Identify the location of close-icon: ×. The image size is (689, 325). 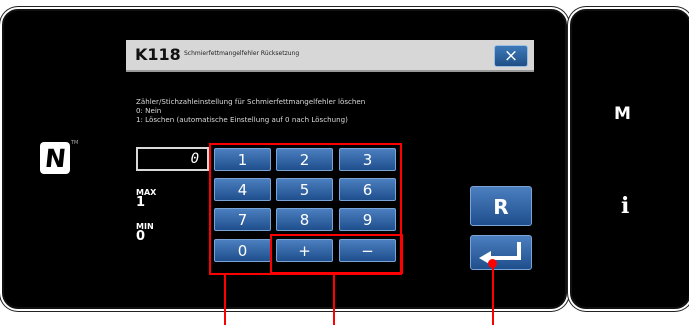
(511, 55).